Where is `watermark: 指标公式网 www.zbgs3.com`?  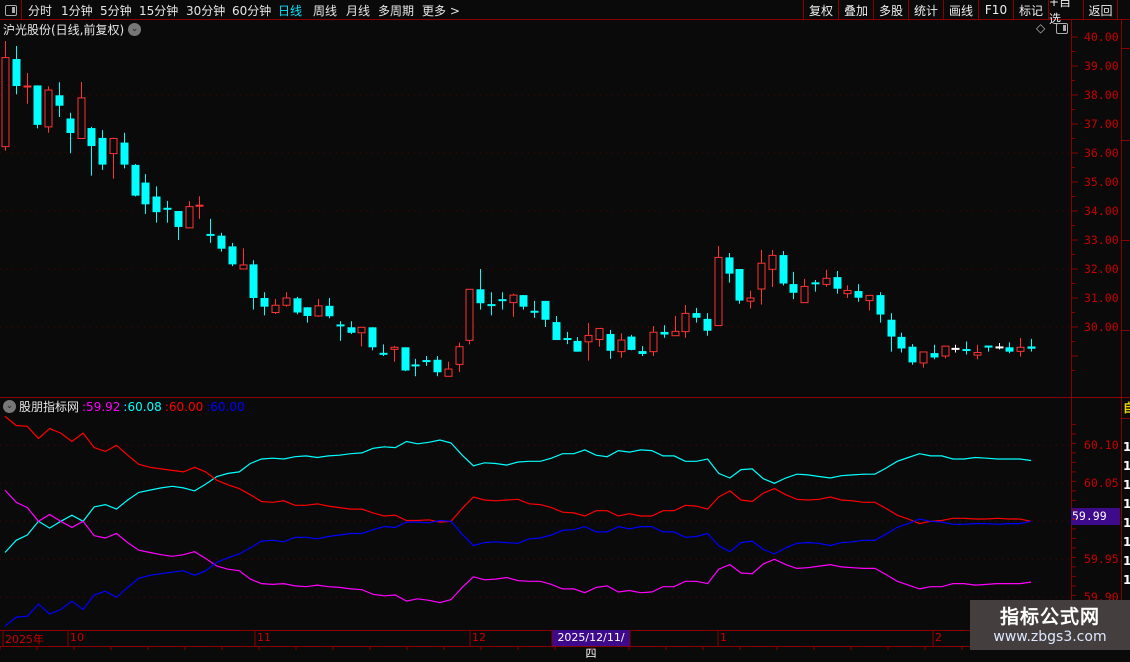
watermark: 指标公式网 www.zbgs3.com is located at coordinates (1050, 625).